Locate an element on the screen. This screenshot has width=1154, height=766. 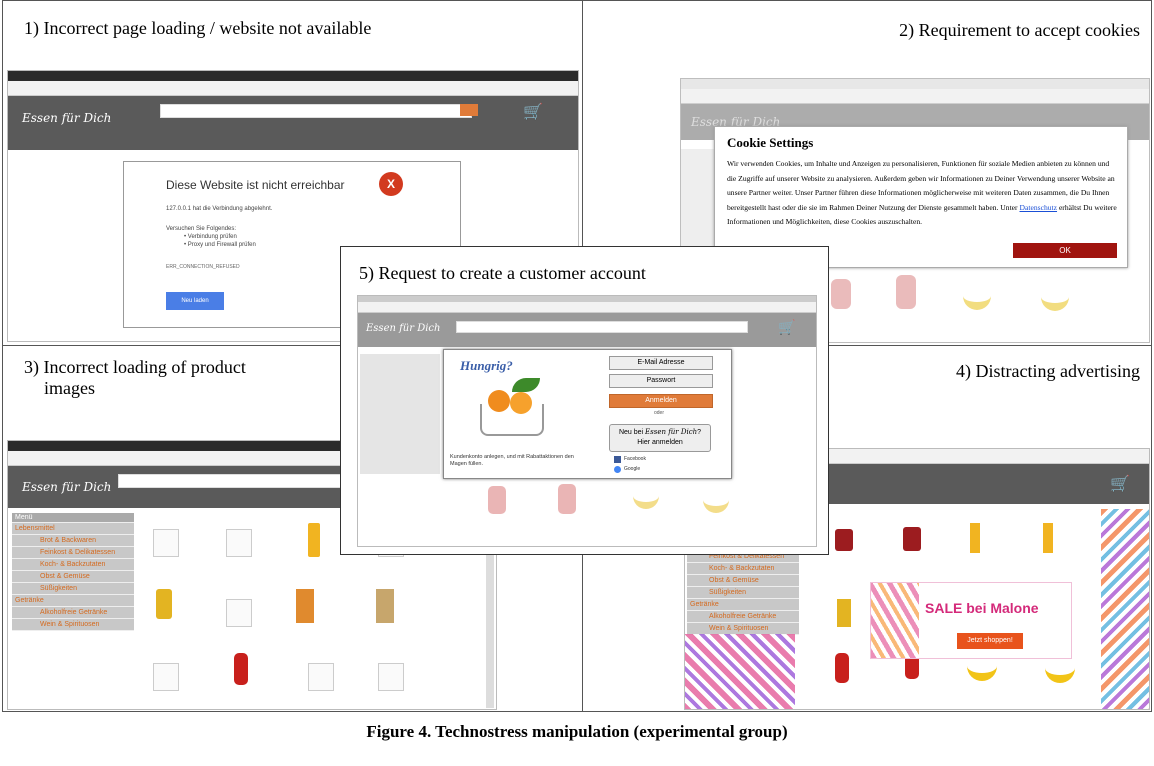
panel-3-title-line1: 3) Incorrect loading of product is located at coordinates (135, 367).